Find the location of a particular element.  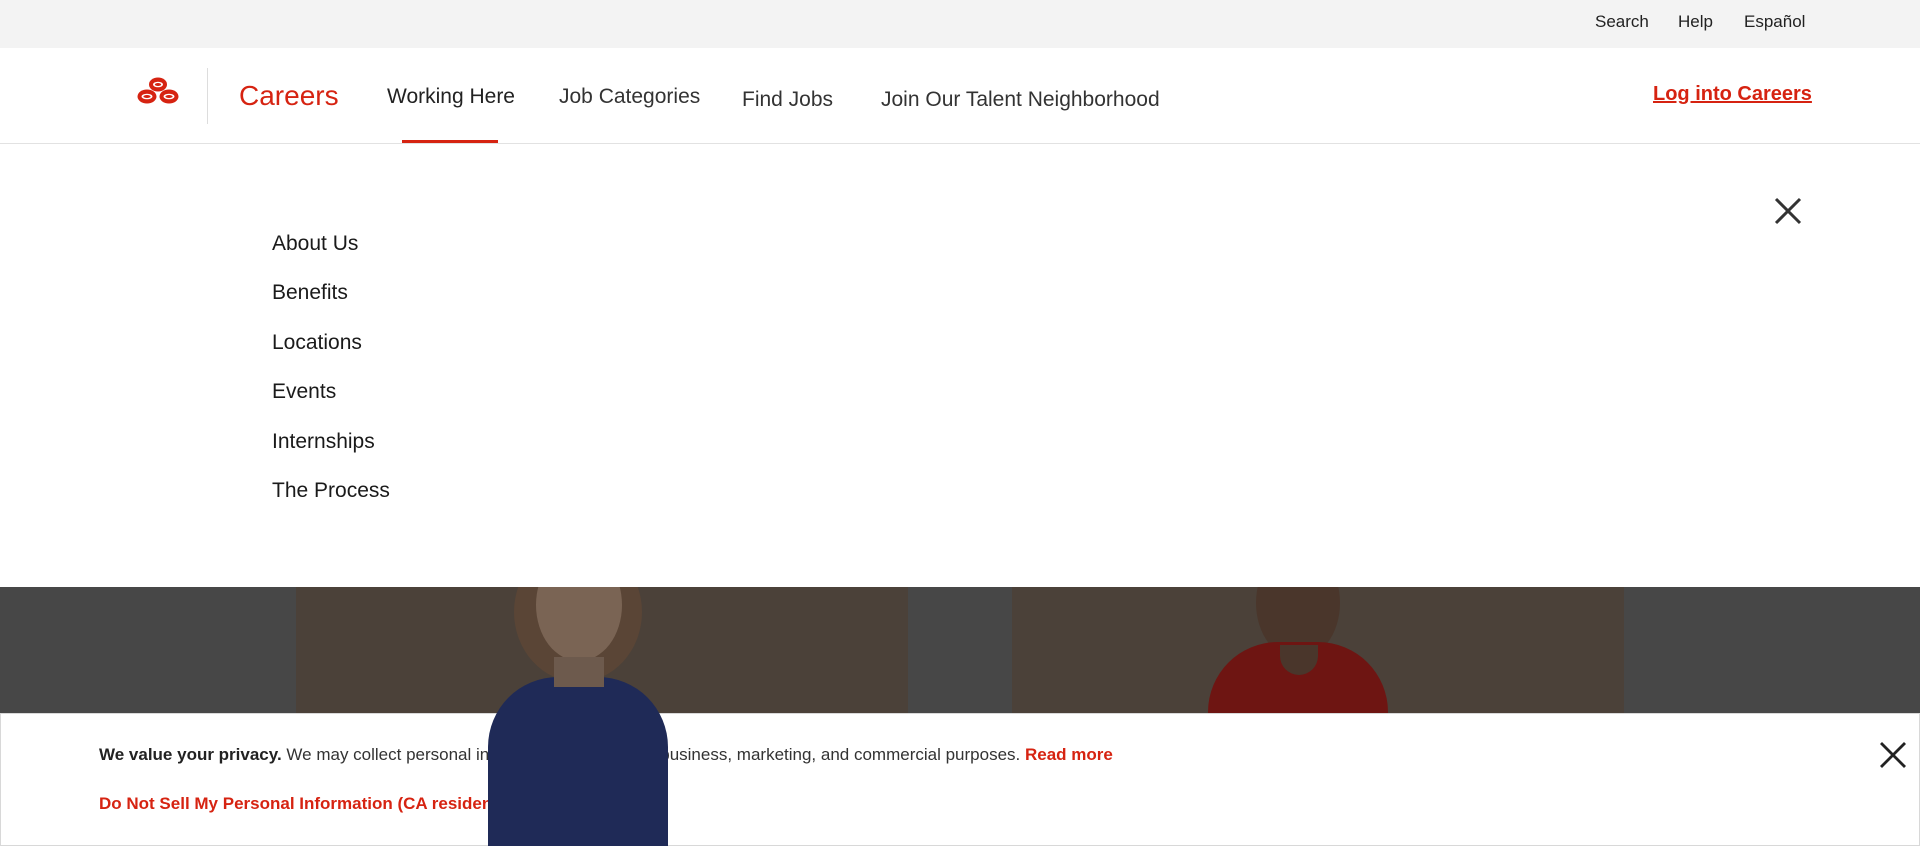

utility-espanol-link: Español is located at coordinates (1774, 22).